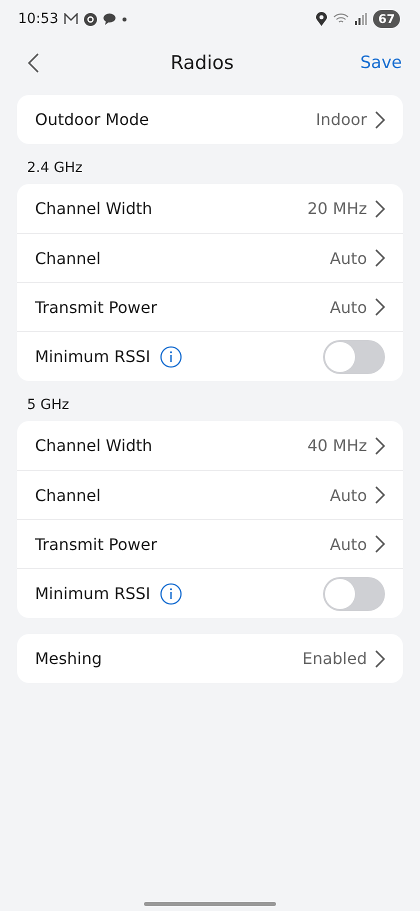  What do you see at coordinates (381, 63) in the screenshot?
I see `save-button: Save` at bounding box center [381, 63].